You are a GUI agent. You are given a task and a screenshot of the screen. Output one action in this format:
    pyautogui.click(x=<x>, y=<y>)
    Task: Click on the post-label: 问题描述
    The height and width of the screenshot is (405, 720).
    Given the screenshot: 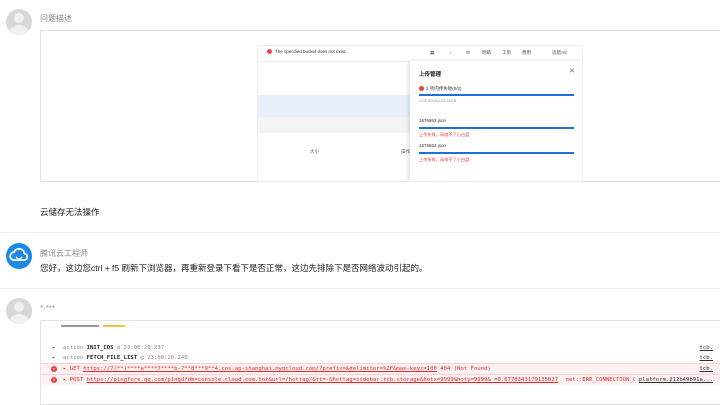 What is the action you would take?
    pyautogui.click(x=56, y=18)
    